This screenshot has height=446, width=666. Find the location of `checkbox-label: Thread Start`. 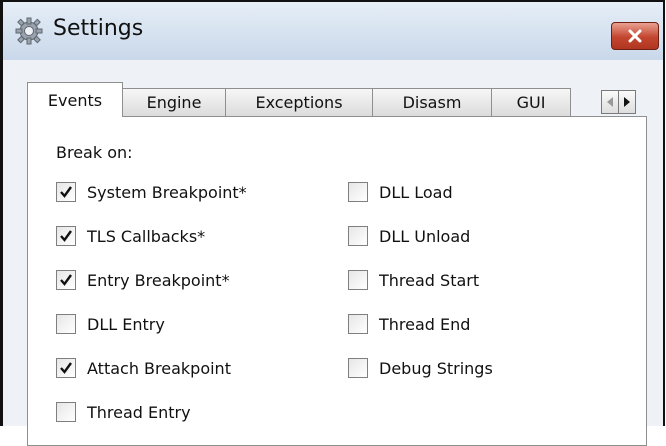

checkbox-label: Thread Start is located at coordinates (429, 280).